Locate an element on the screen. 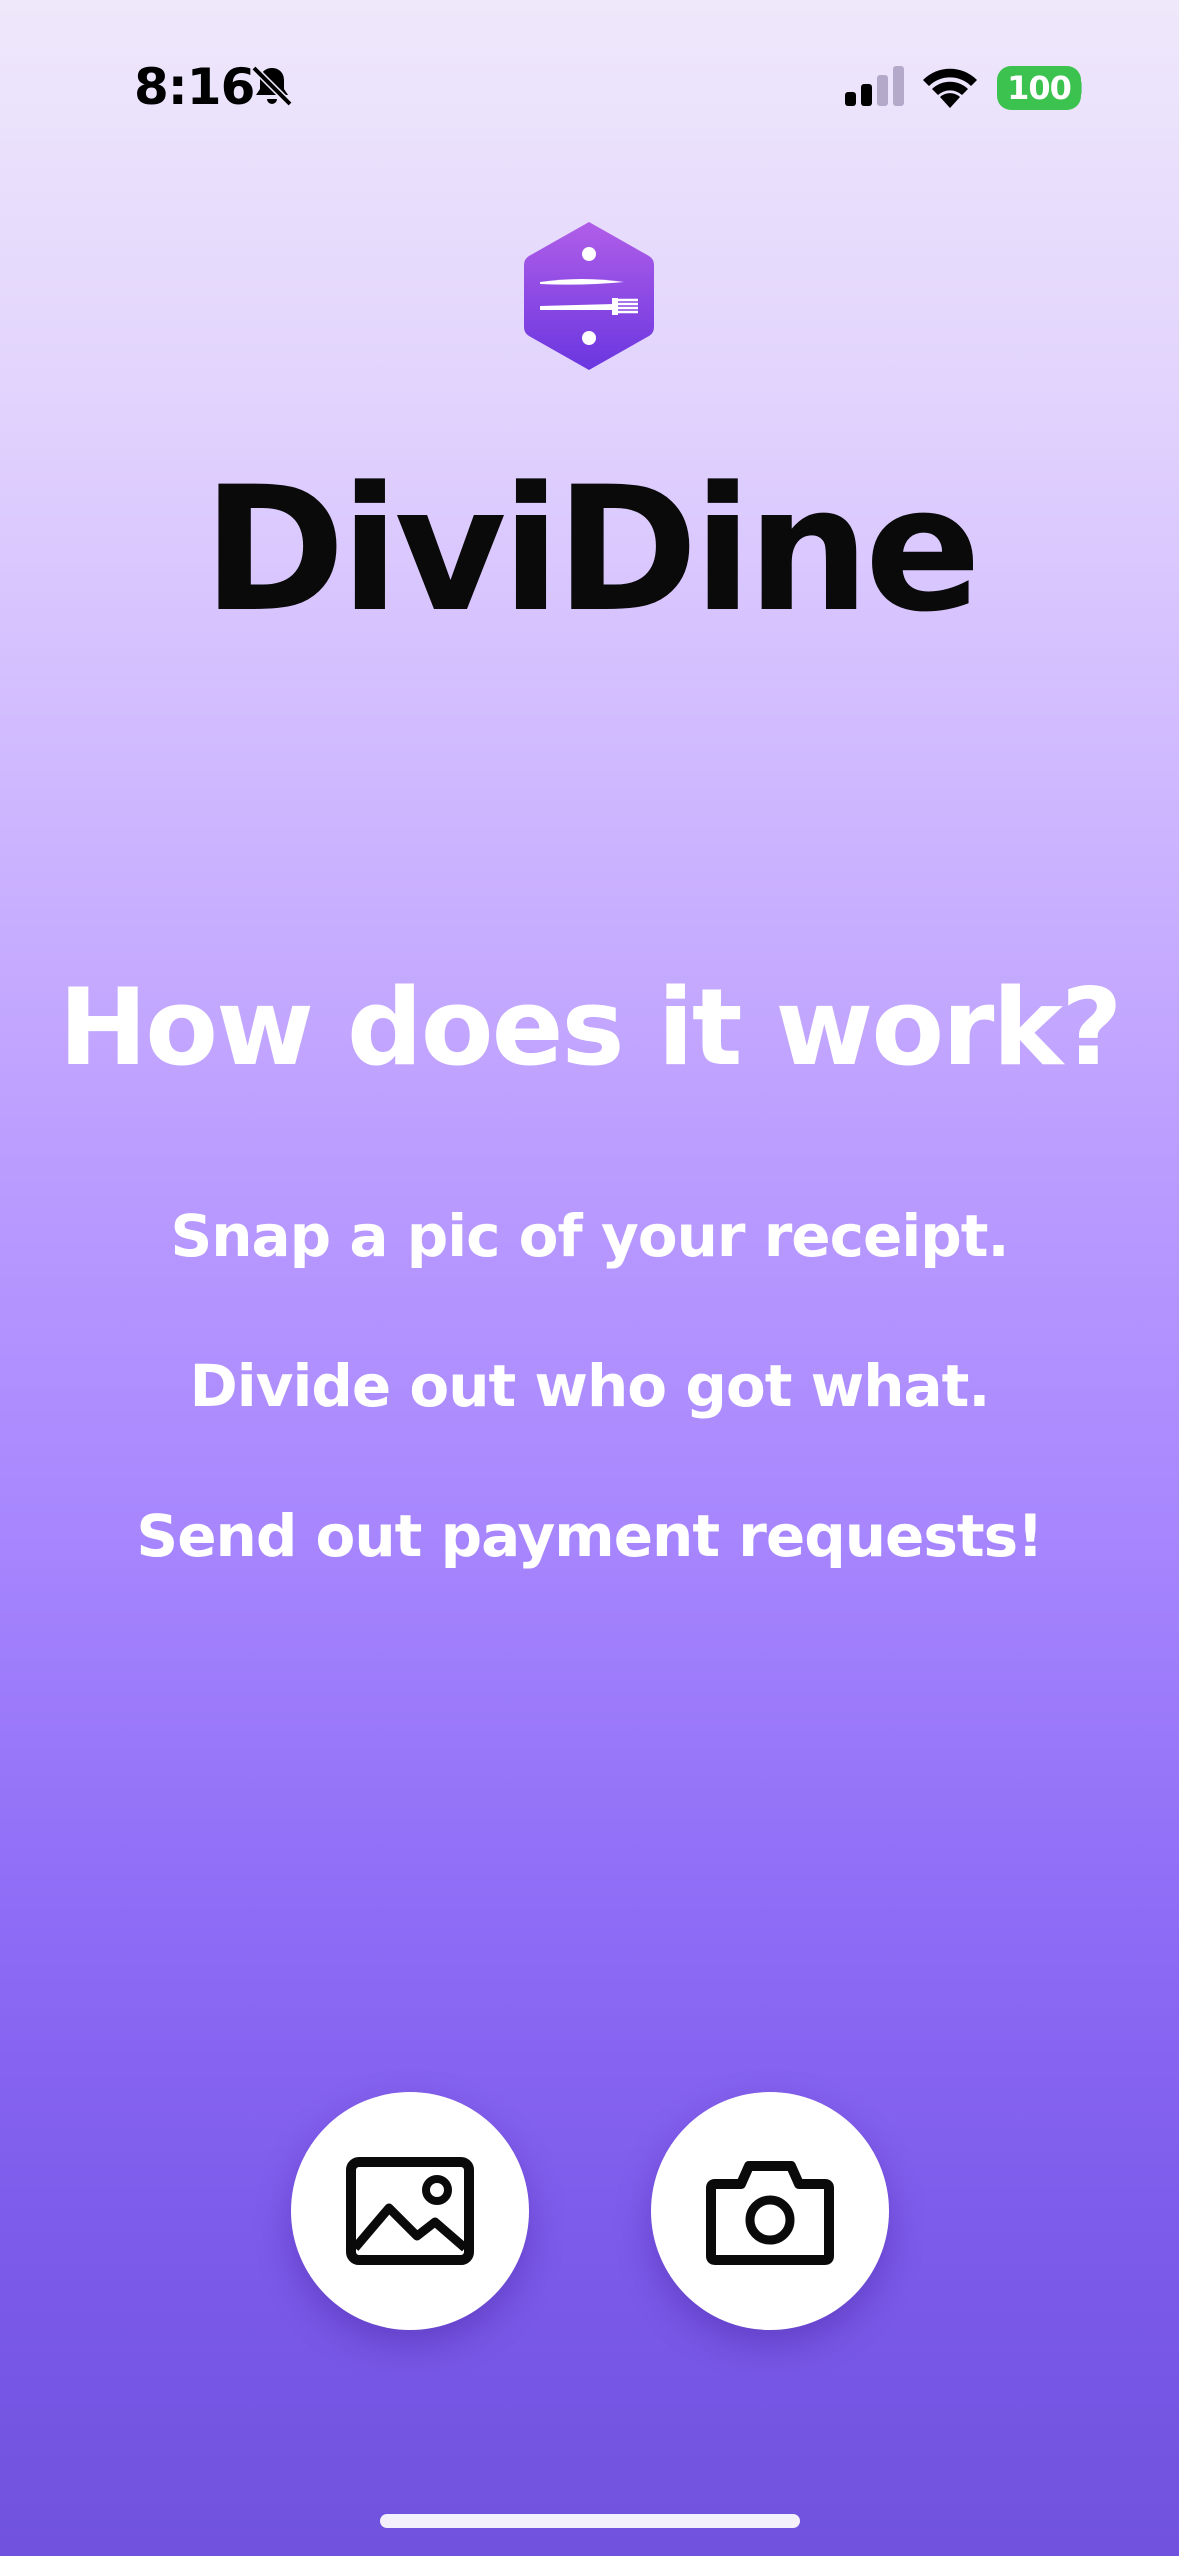  status-bar: 8:16 100 is located at coordinates (589, 85).